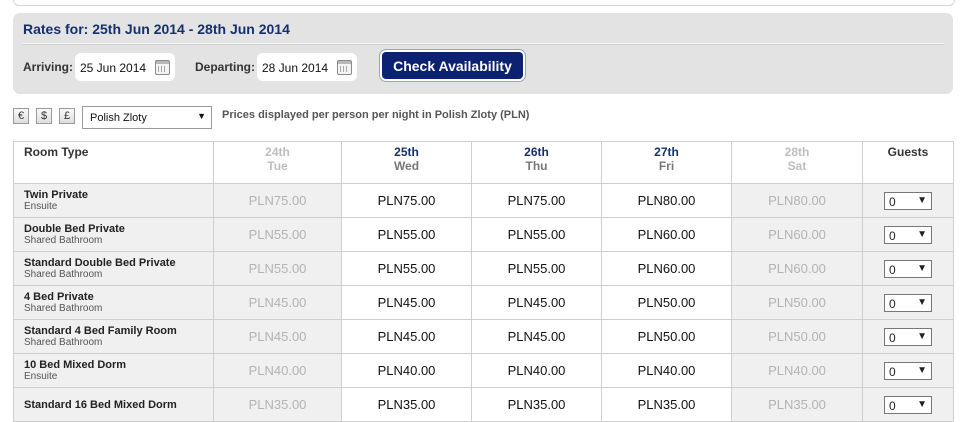 The image size is (969, 422). I want to click on room-name: Standard 16 Bed Mixed Dorm, so click(100, 404).